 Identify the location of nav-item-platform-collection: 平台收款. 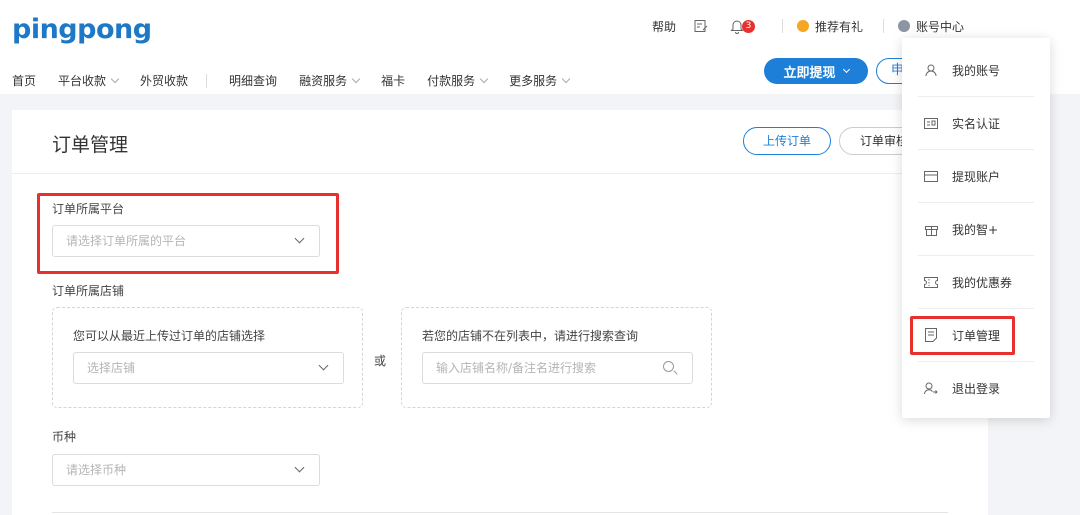
(89, 80).